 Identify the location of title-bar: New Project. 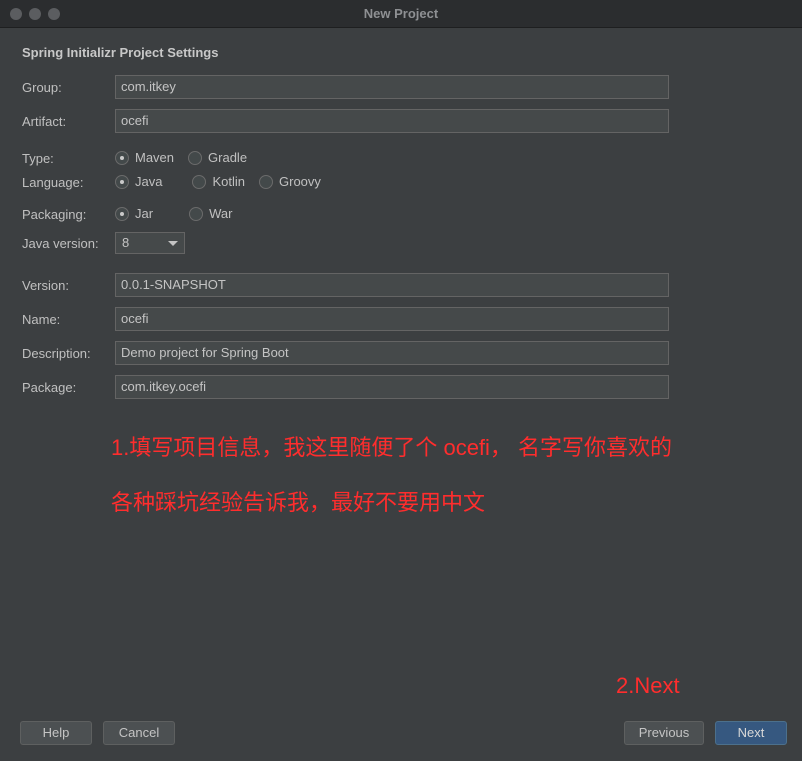
(401, 14).